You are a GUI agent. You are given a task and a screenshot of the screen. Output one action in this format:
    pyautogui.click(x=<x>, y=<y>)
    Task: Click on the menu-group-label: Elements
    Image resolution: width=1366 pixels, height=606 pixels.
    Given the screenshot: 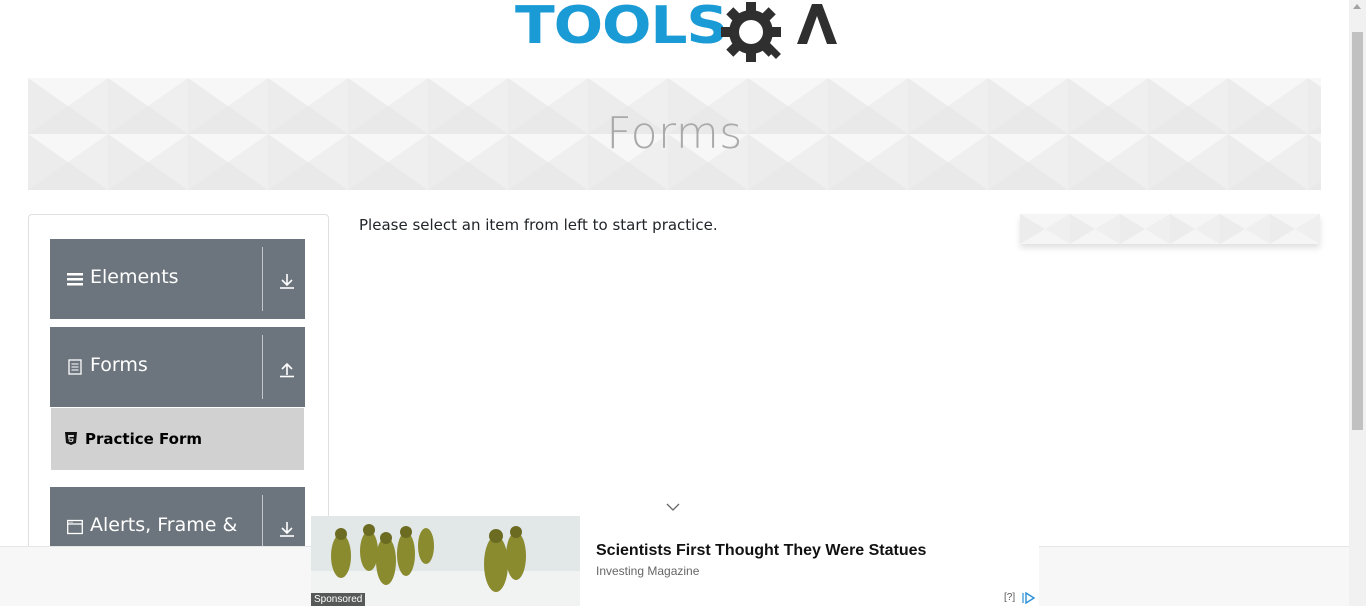 What is the action you would take?
    pyautogui.click(x=134, y=277)
    